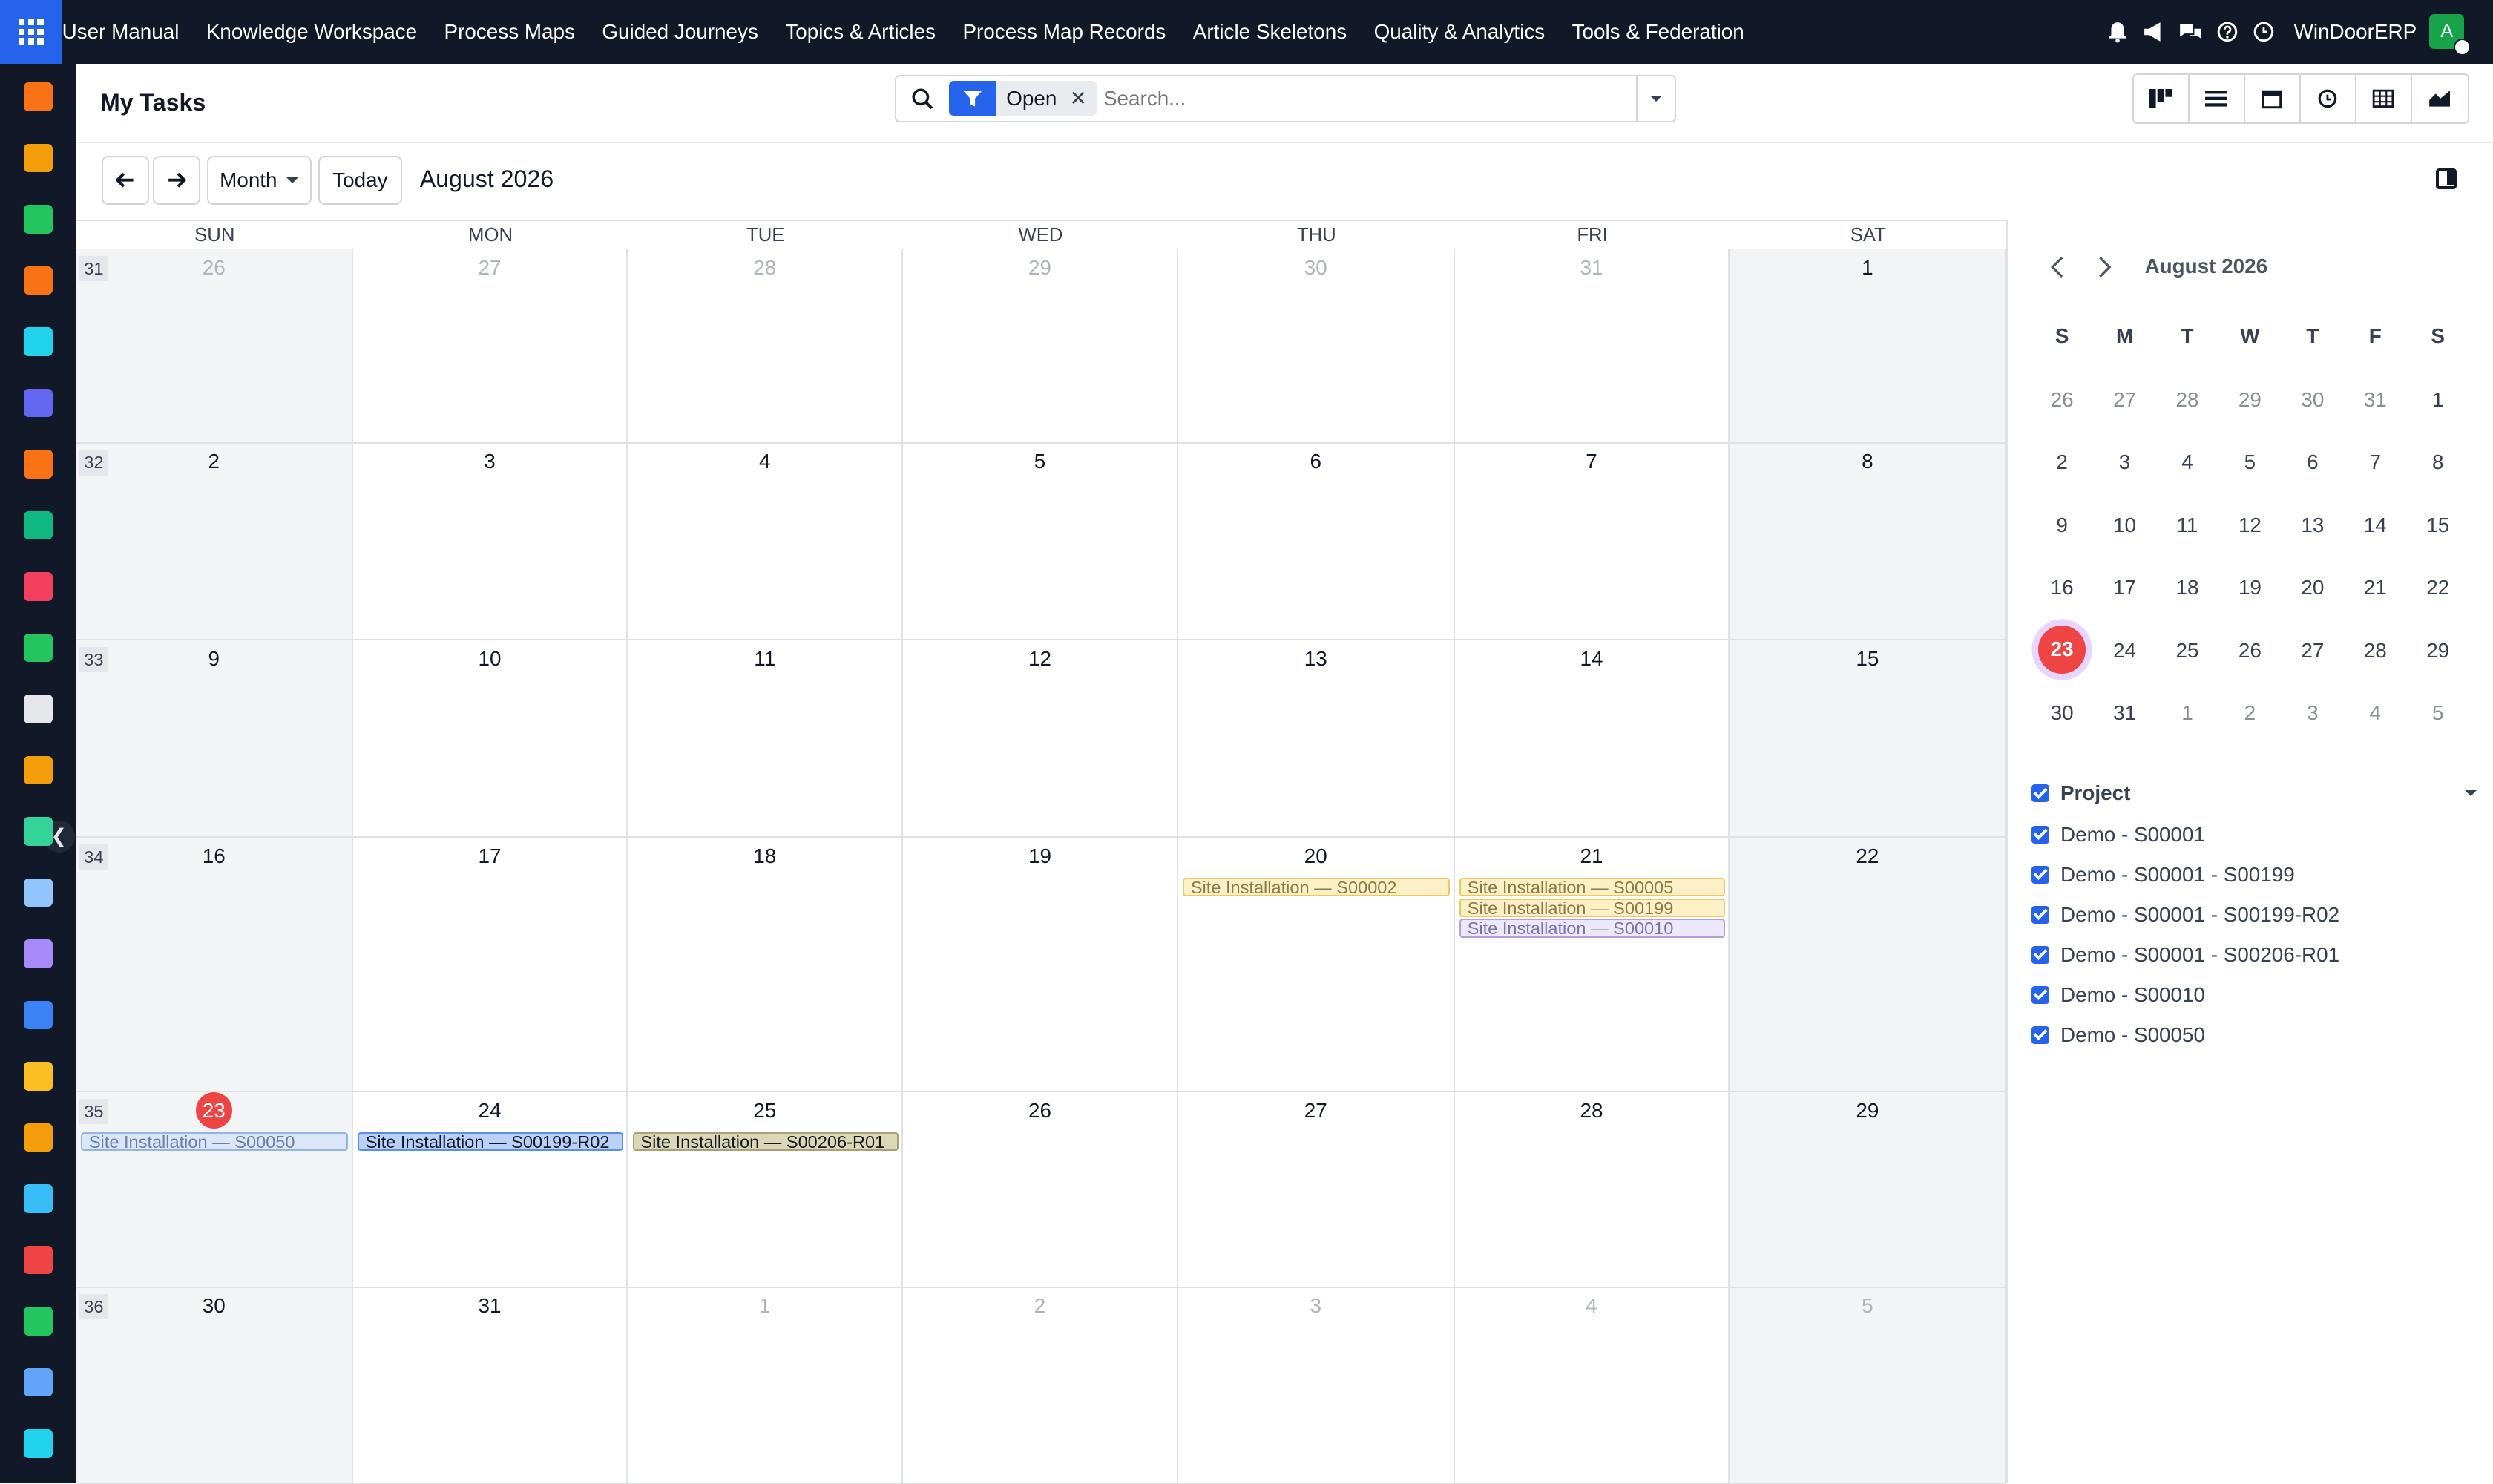 The height and width of the screenshot is (1484, 2493). I want to click on filter-item: Demo - S00001 - S00199-R02, so click(2185, 915).